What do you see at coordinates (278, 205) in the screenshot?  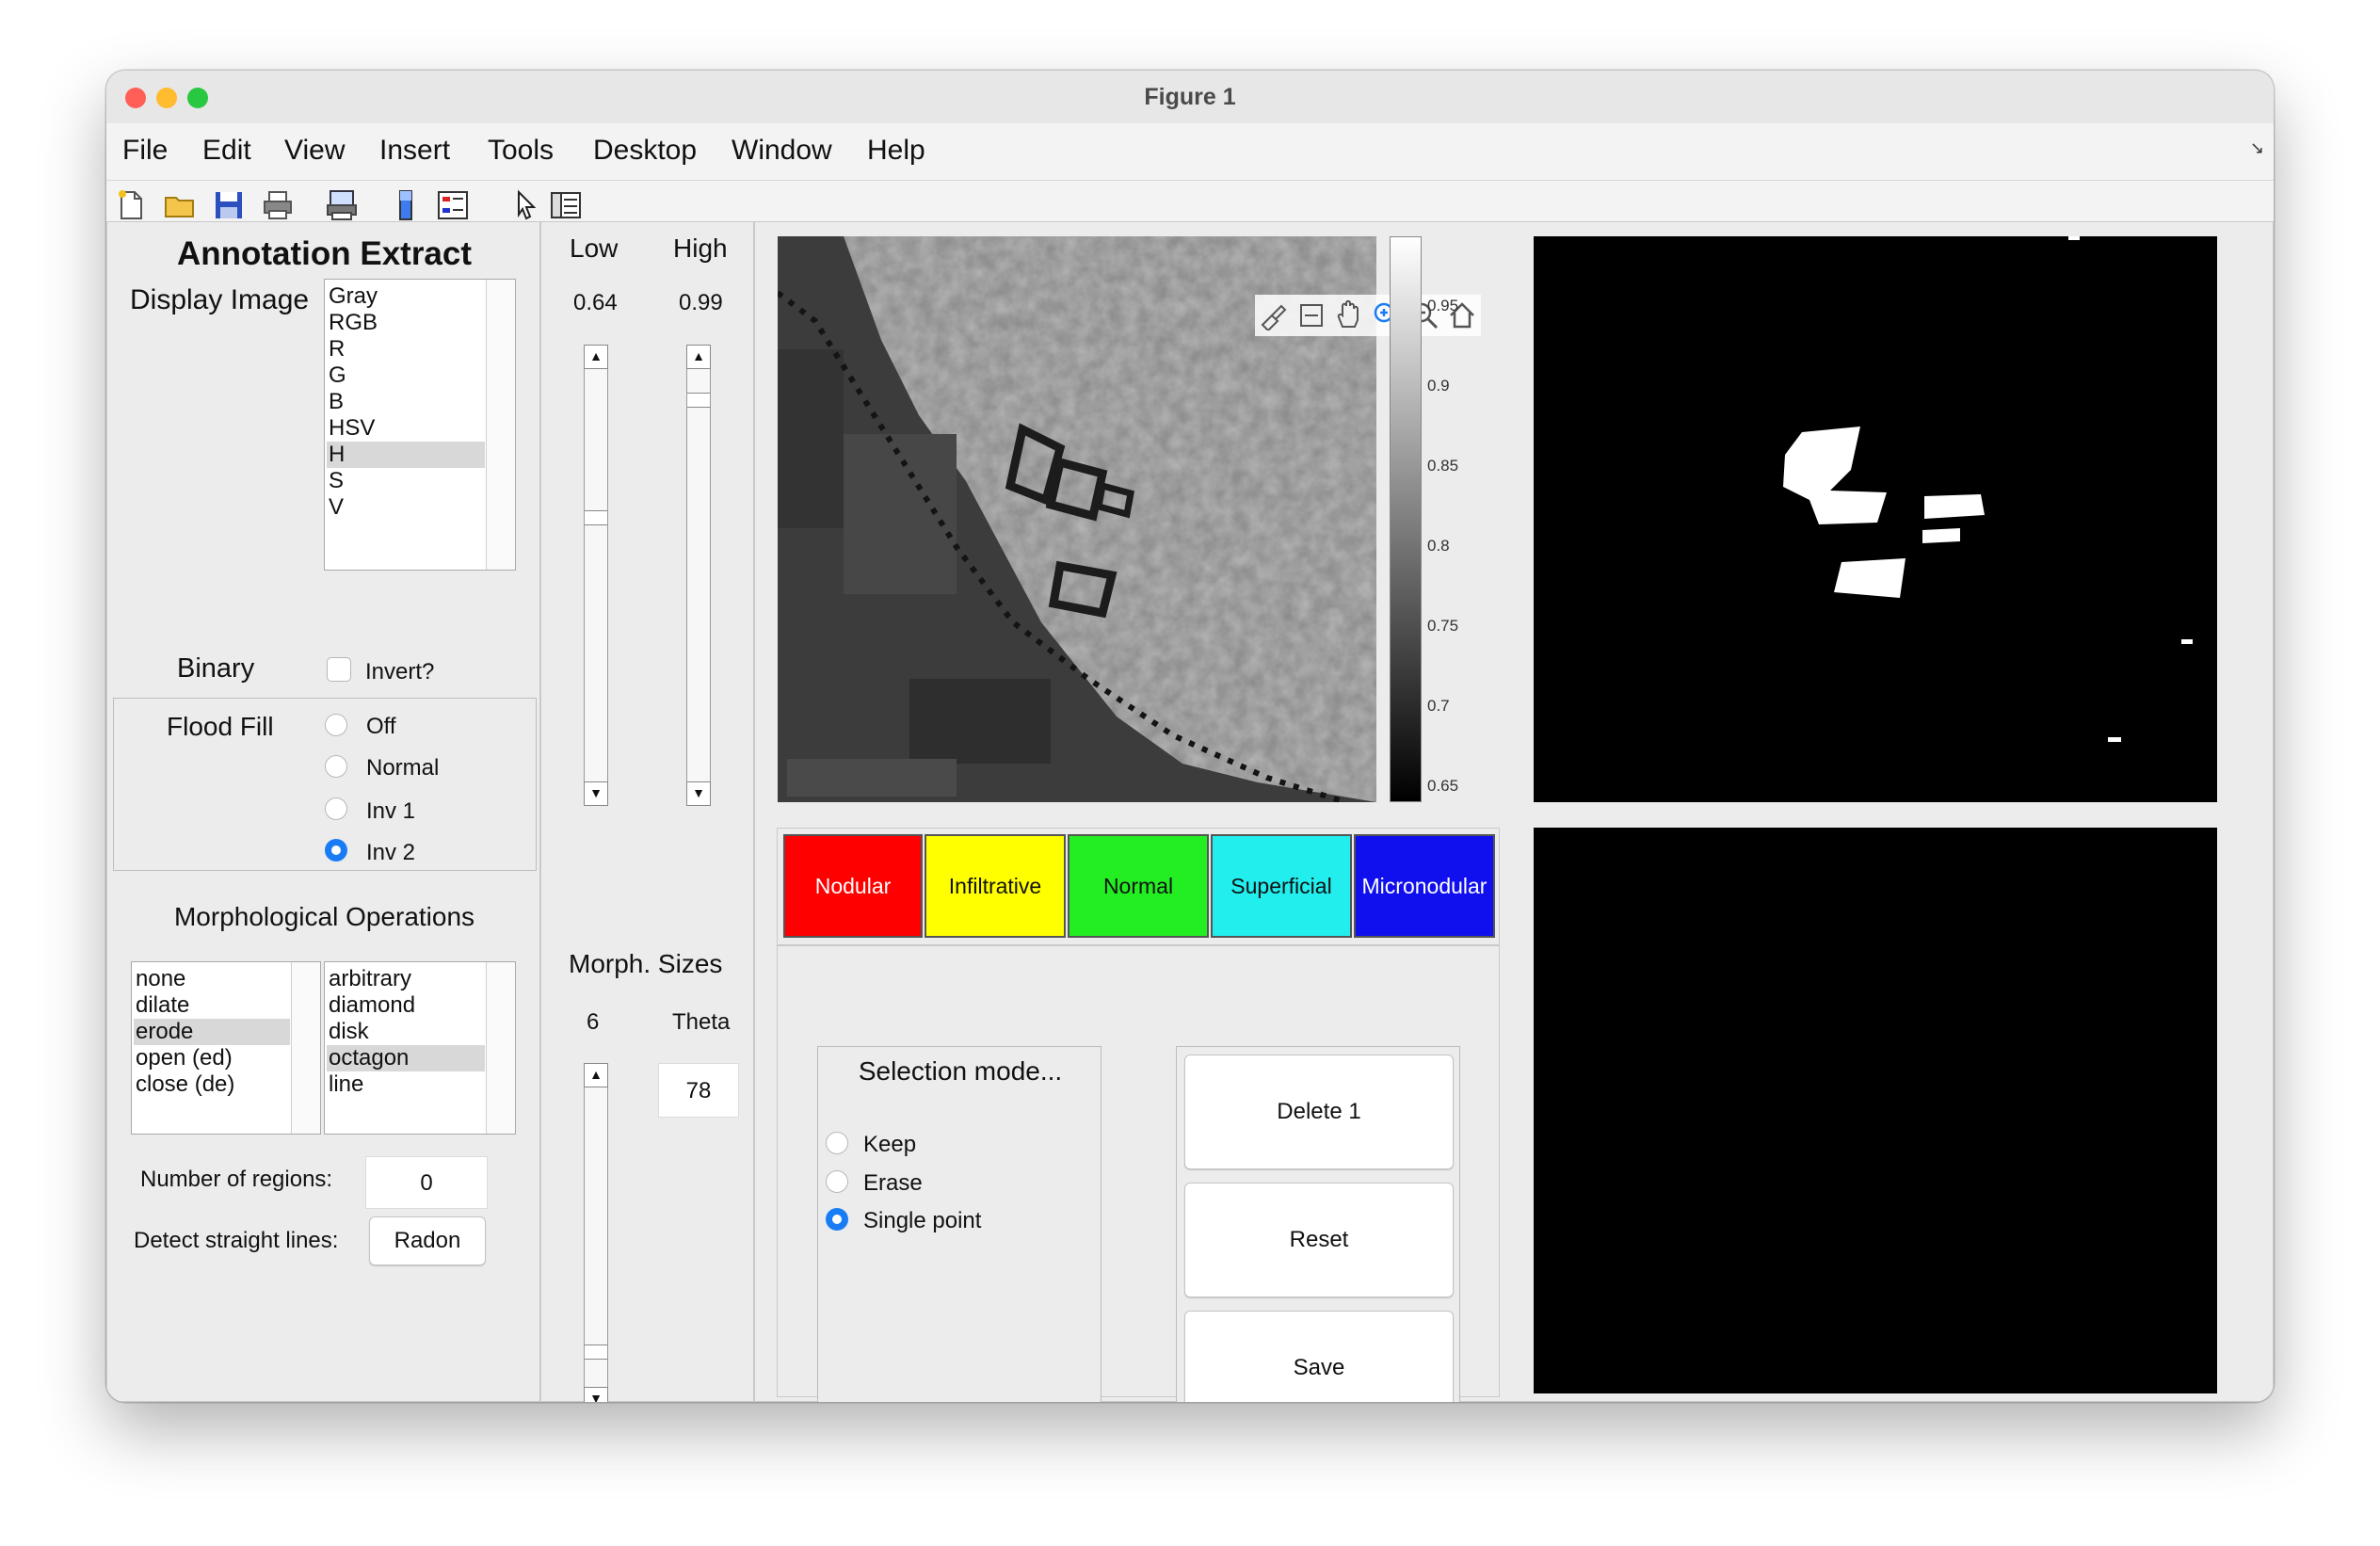 I see `print-icon` at bounding box center [278, 205].